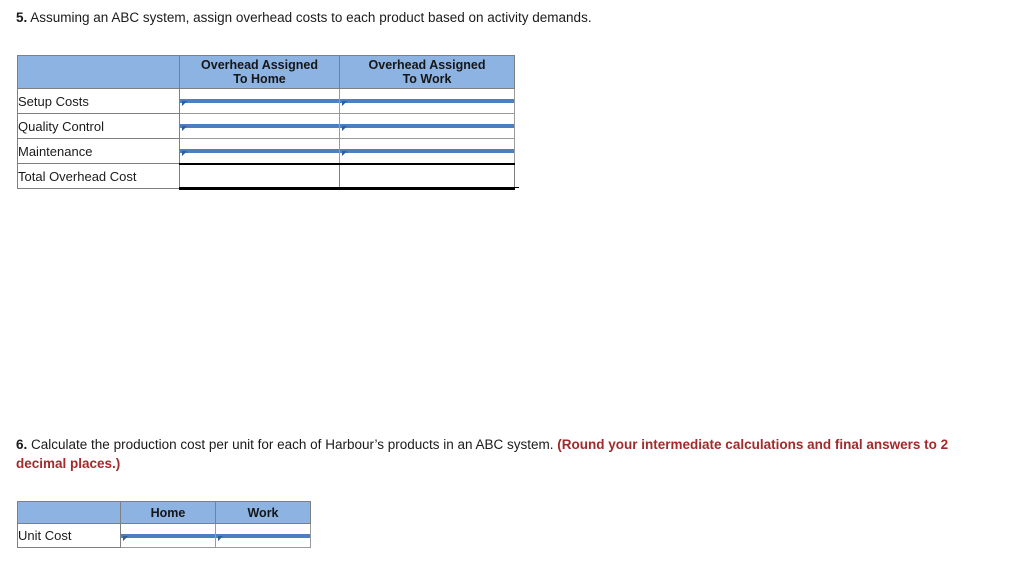 This screenshot has height=572, width=1024. What do you see at coordinates (259, 176) in the screenshot?
I see `cell-total-overhead-home` at bounding box center [259, 176].